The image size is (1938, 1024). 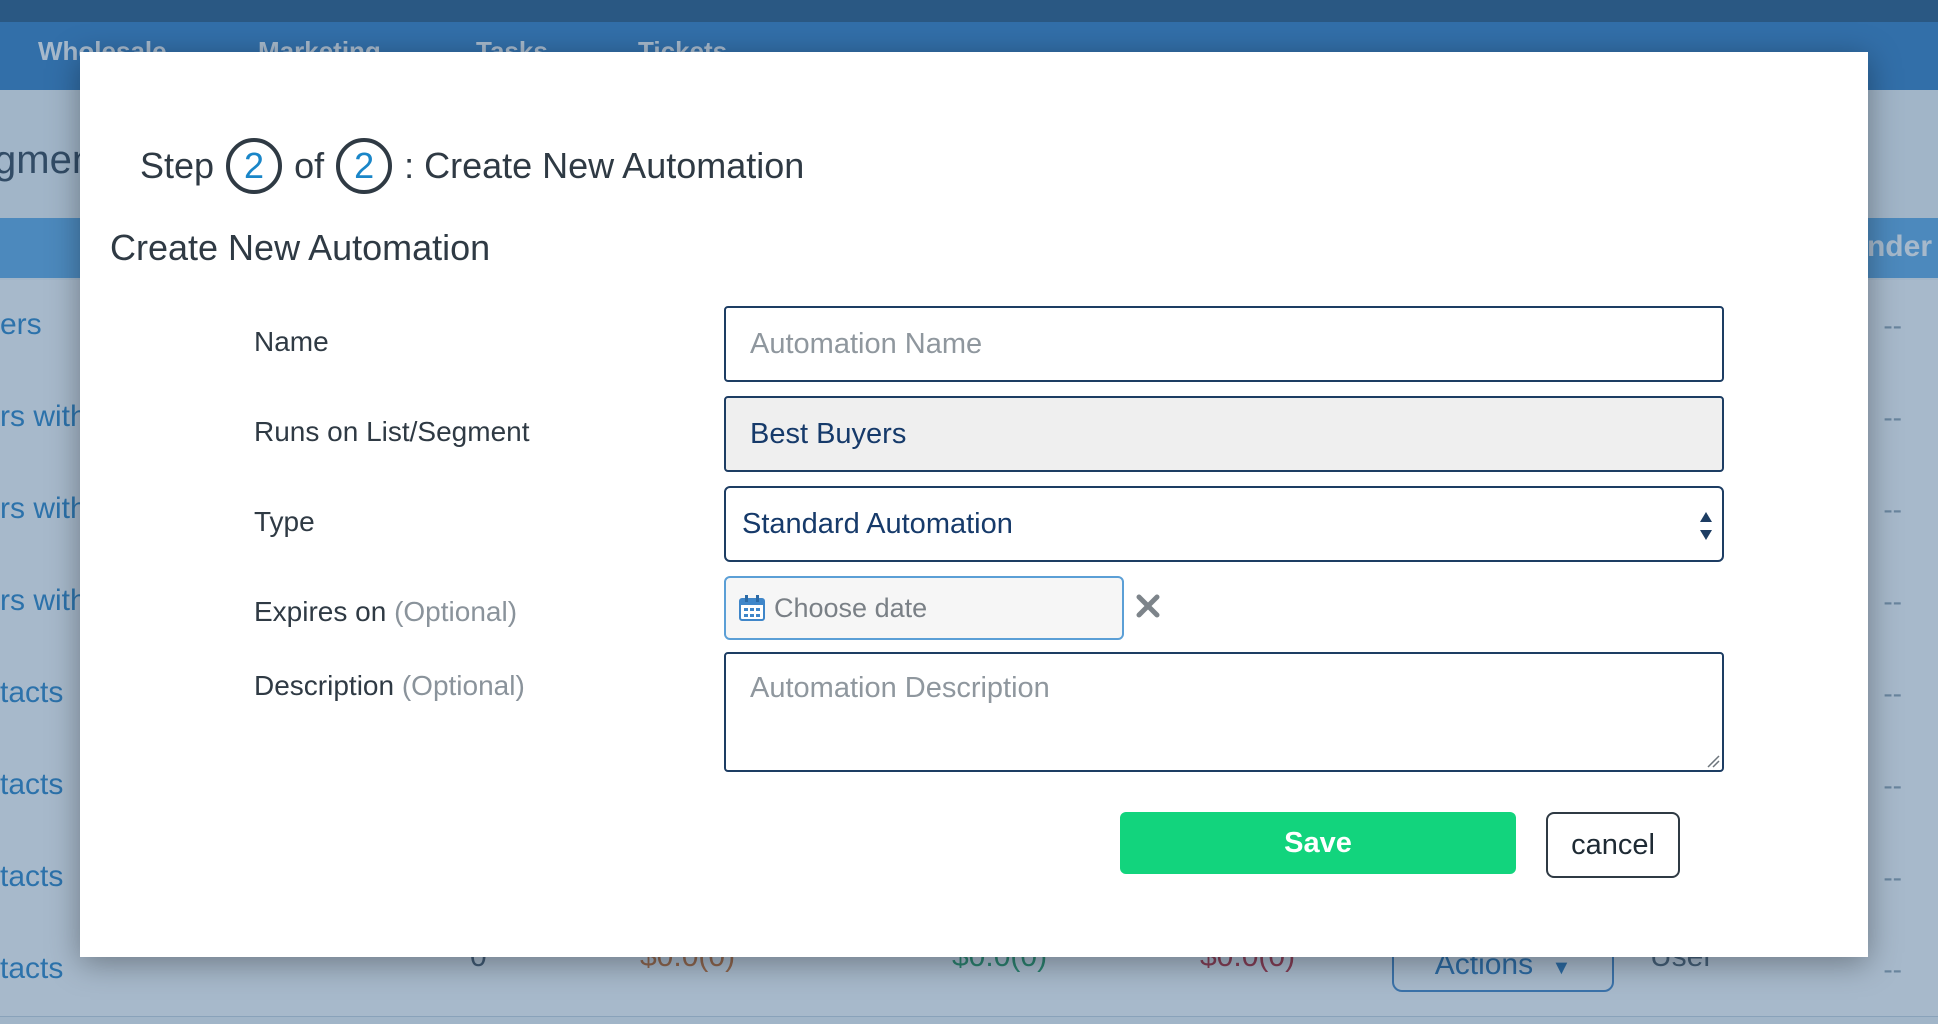 I want to click on step-total-circle: 2, so click(x=364, y=166).